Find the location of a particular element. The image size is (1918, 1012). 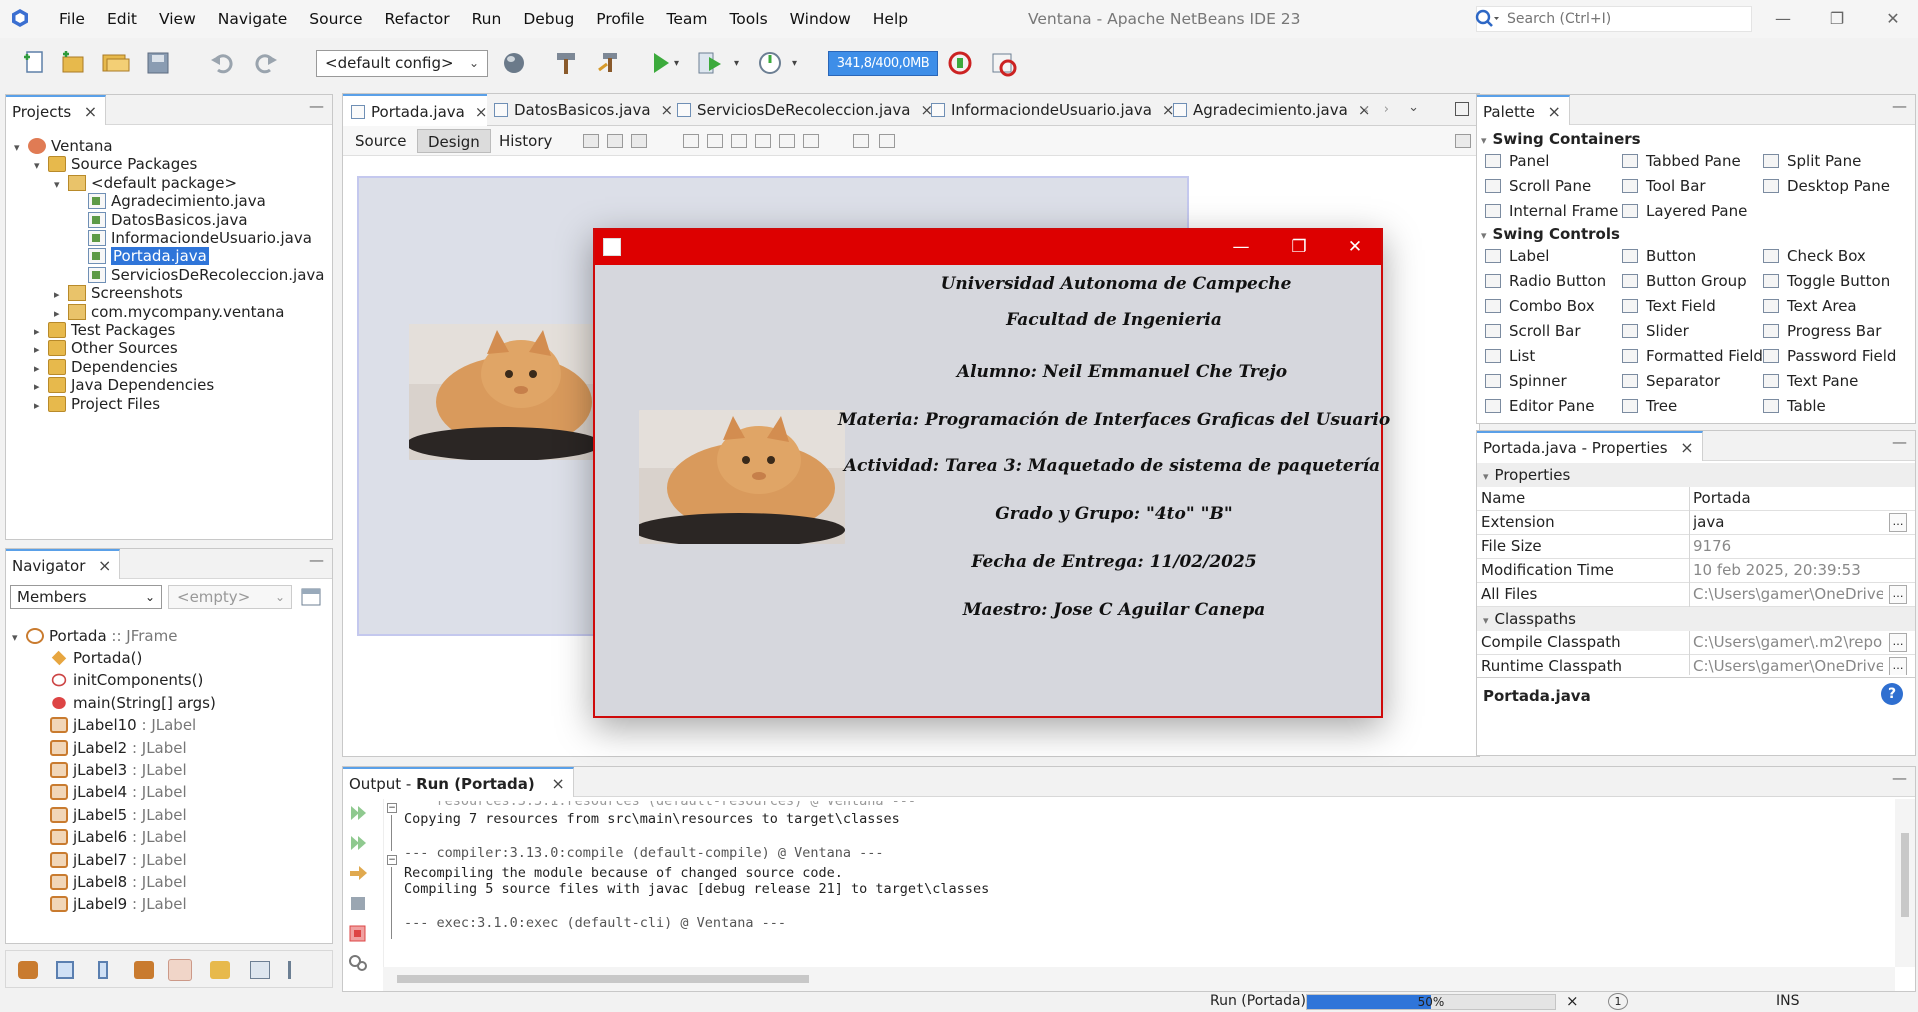

palette-item-check-box: Check Box is located at coordinates (1814, 256).